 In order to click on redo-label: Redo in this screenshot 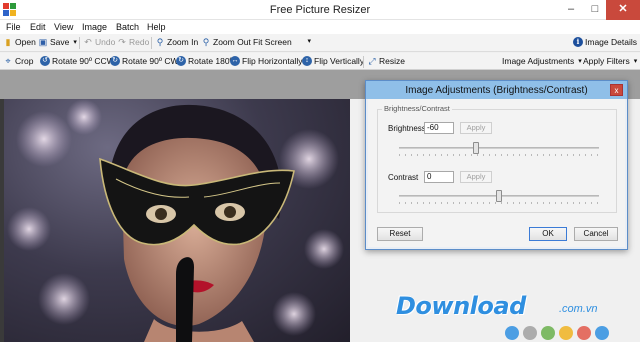, I will do `click(139, 42)`.